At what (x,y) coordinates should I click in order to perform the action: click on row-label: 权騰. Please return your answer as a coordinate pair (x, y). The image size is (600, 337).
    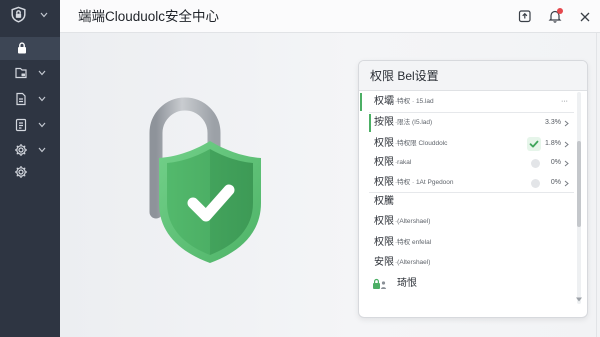
    Looking at the image, I should click on (384, 201).